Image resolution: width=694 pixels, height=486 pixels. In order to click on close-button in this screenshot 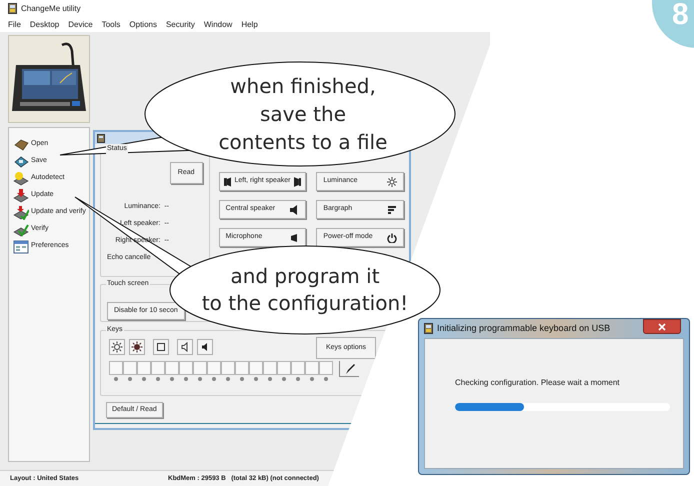, I will do `click(662, 326)`.